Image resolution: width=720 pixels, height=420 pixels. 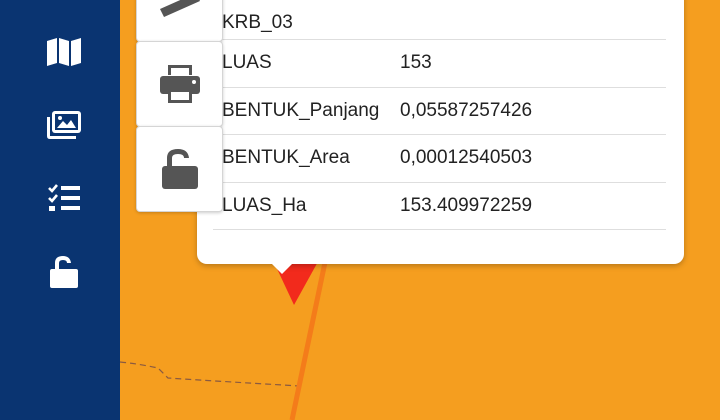 What do you see at coordinates (466, 205) in the screenshot?
I see `attribute-value: 153.409972259` at bounding box center [466, 205].